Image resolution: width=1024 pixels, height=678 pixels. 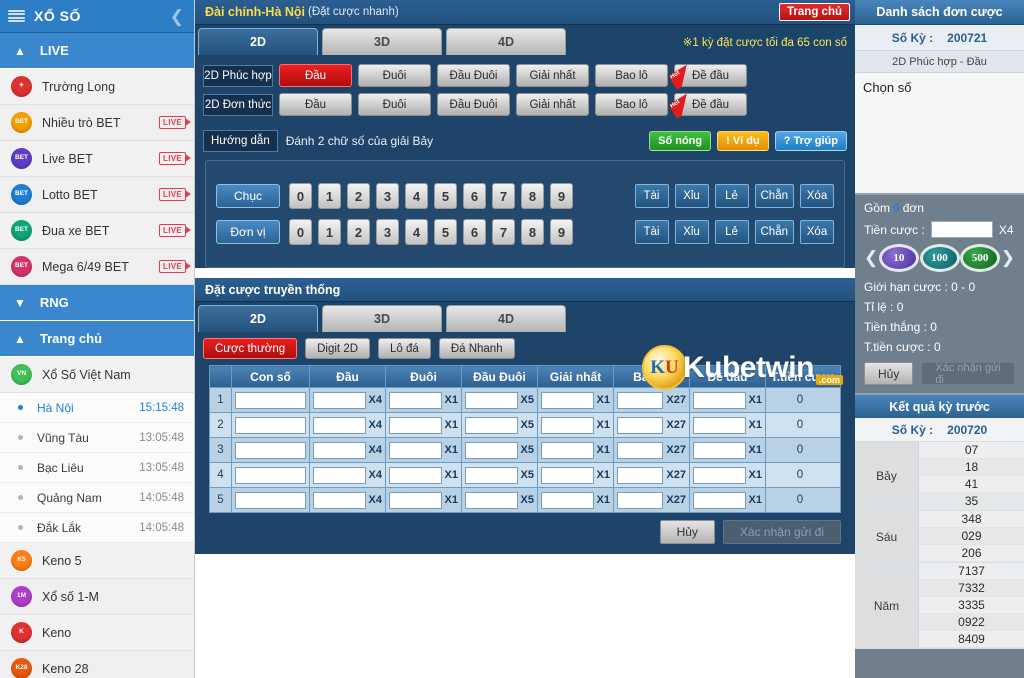 What do you see at coordinates (416, 232) in the screenshot?
I see `digit-button-donvi-4: 4` at bounding box center [416, 232].